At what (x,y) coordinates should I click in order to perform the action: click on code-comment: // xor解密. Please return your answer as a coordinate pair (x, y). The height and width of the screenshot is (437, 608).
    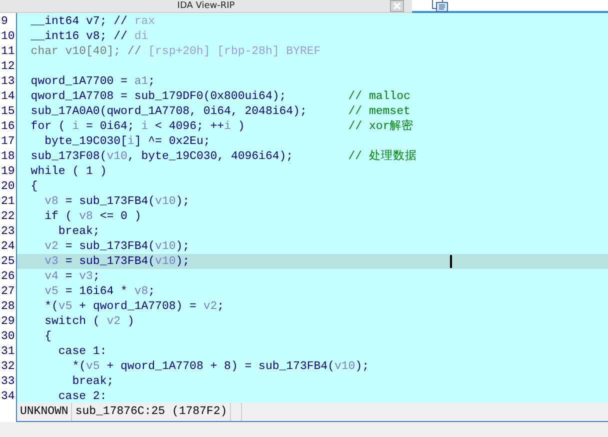
    Looking at the image, I should click on (381, 126).